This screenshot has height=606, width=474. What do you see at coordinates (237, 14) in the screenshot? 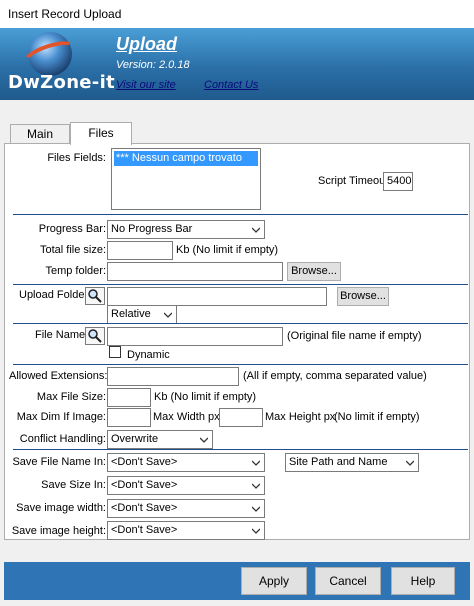
I see `window-titlebar: Insert Record Upload` at bounding box center [237, 14].